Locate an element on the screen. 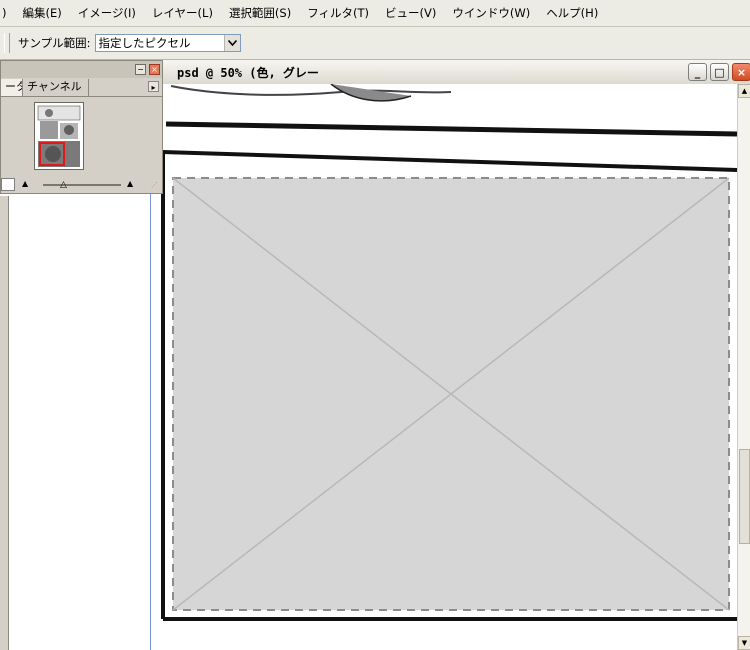 The width and height of the screenshot is (750, 650). tab-channels: チャンネル is located at coordinates (56, 87).